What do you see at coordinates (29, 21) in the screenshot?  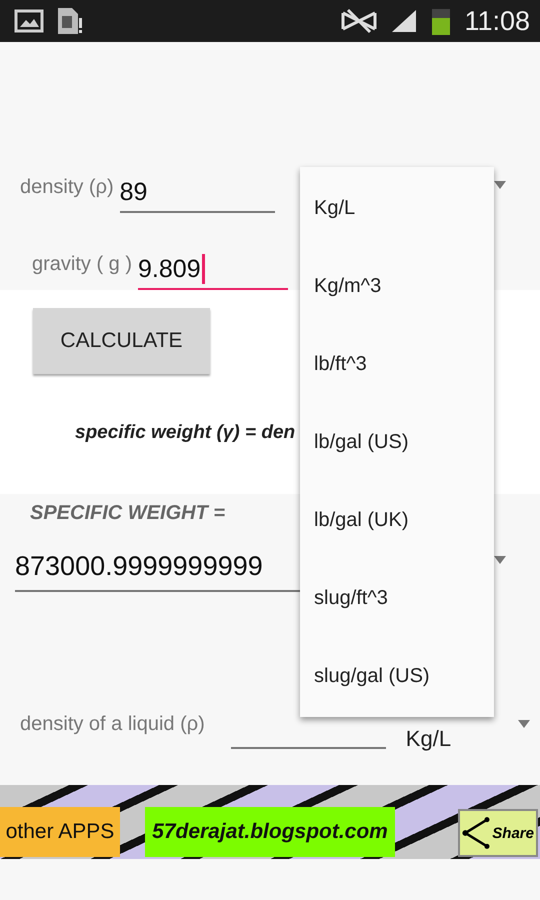 I see `image-icon` at bounding box center [29, 21].